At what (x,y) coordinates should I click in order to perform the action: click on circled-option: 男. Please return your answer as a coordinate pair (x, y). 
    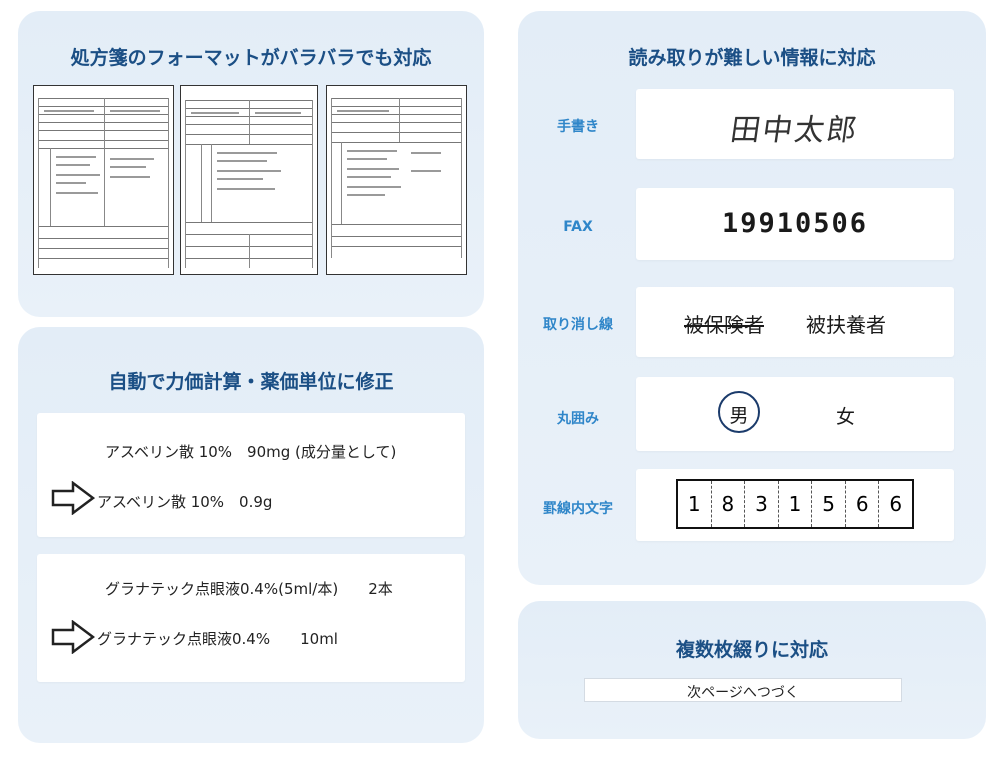
    Looking at the image, I should click on (739, 412).